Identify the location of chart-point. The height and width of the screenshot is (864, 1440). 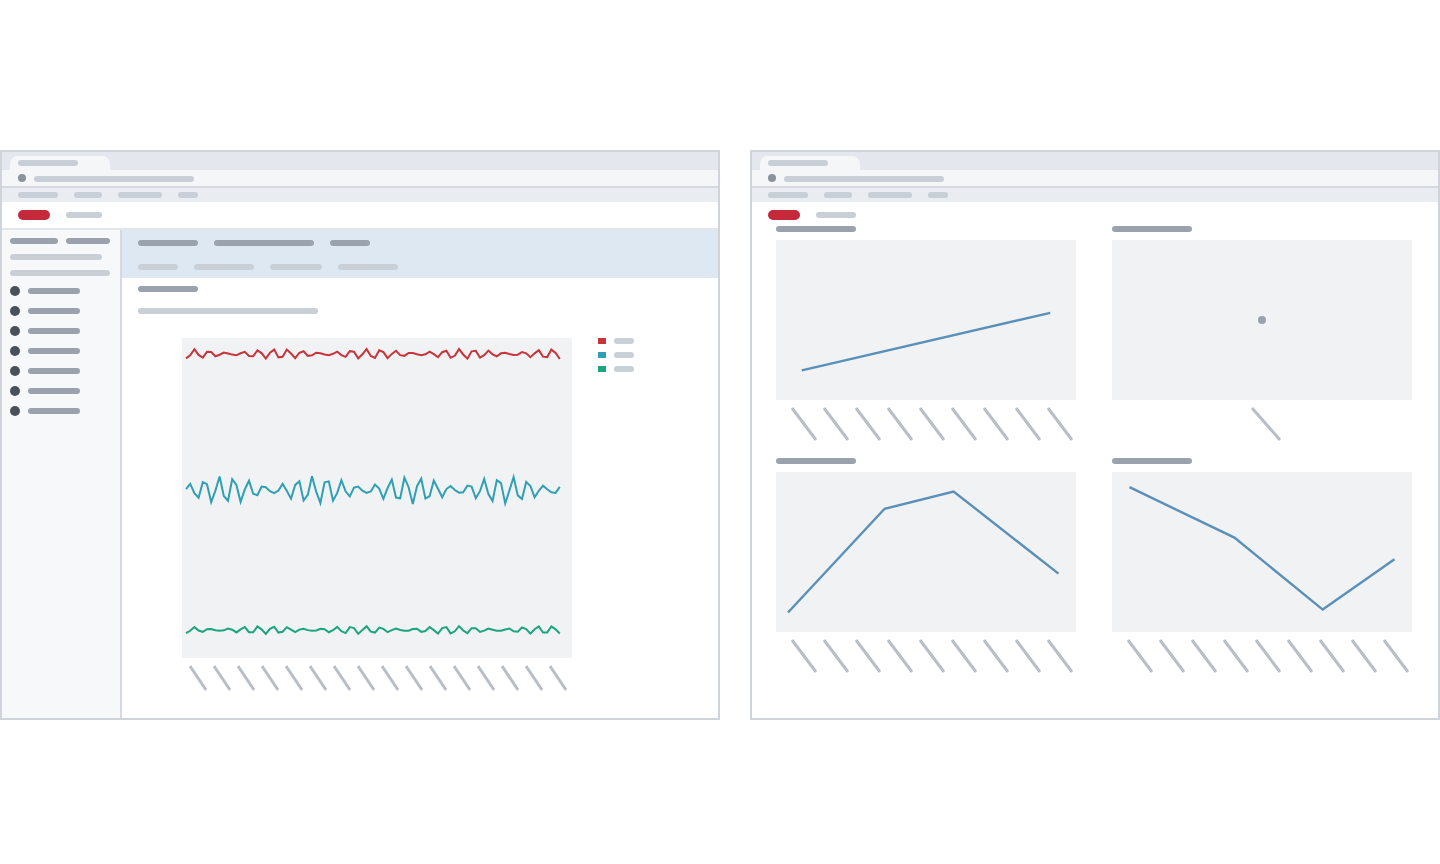
(1261, 320).